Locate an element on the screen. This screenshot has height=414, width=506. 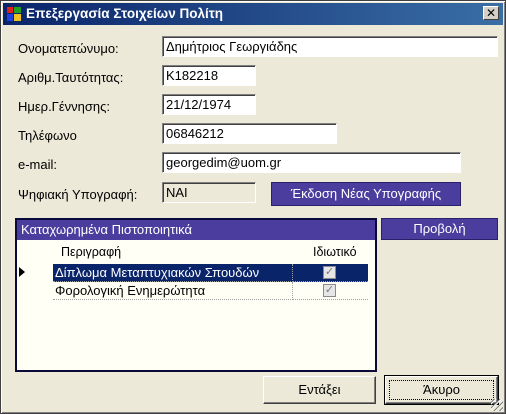
focus-rectangle is located at coordinates (441, 390).